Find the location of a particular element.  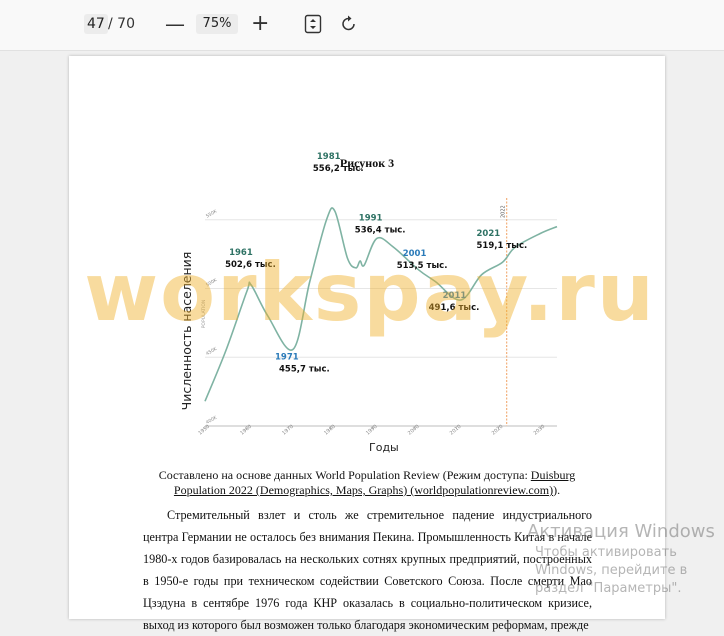

y-axis-title: Численность населения is located at coordinates (186, 331).